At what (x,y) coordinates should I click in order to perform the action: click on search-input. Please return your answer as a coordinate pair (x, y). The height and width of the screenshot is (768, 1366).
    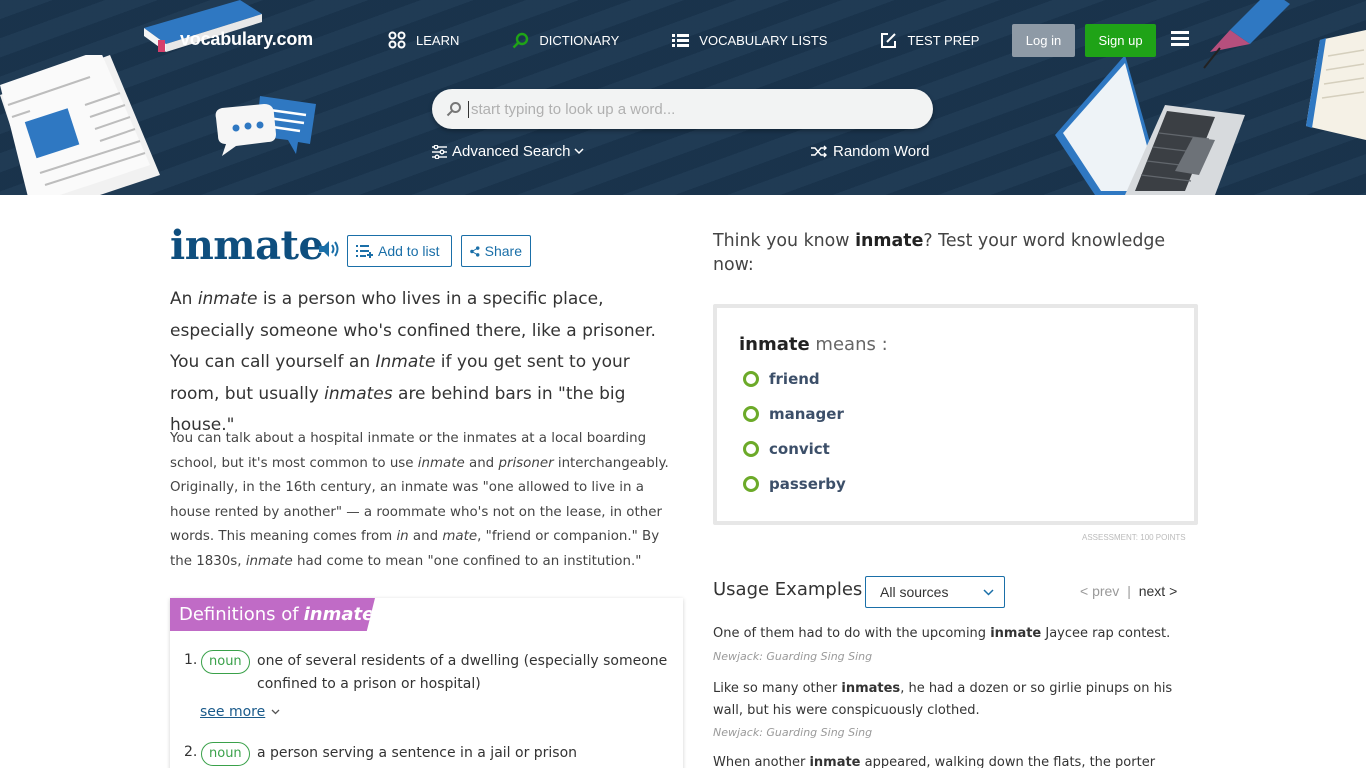
    Looking at the image, I should click on (688, 109).